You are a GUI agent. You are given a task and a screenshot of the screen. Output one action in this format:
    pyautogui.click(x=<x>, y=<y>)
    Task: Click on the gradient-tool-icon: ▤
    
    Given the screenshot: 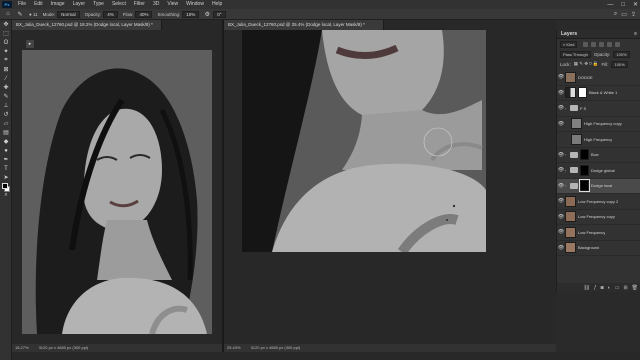 What is the action you would take?
    pyautogui.click(x=6, y=132)
    